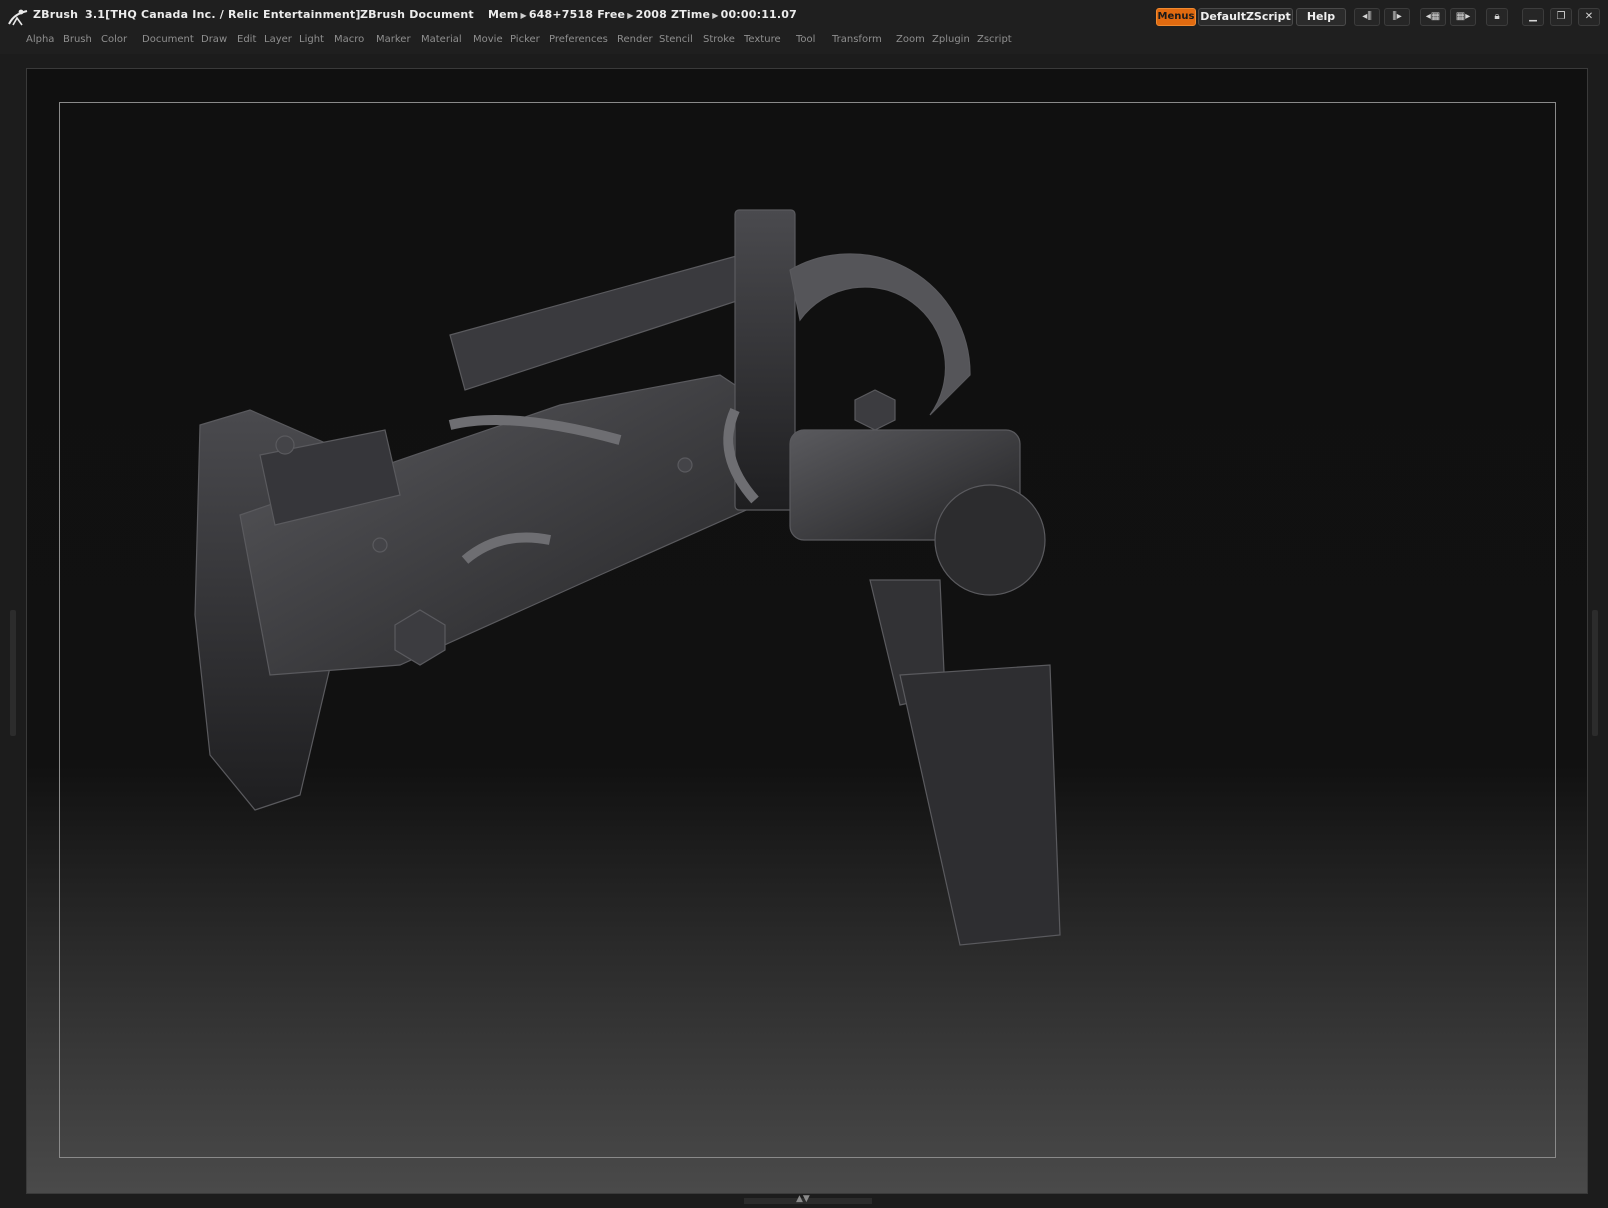 This screenshot has height=1208, width=1608. I want to click on memory-status: Mem ▶ 648+7518 Free ▶ 2008 ZTime ▶ 00:00:11.07, so click(642, 14).